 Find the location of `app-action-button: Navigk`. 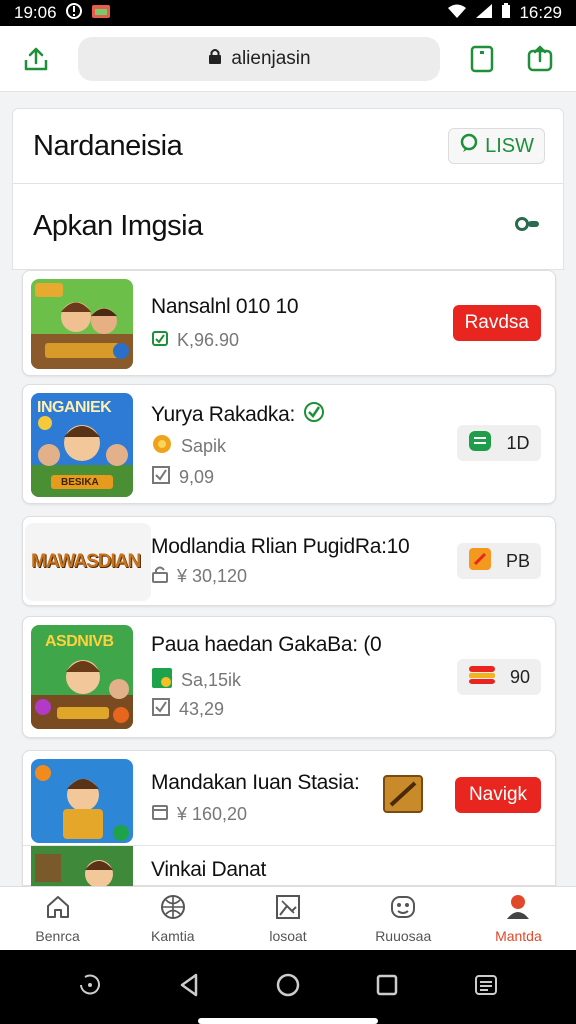

app-action-button: Navigk is located at coordinates (498, 795).